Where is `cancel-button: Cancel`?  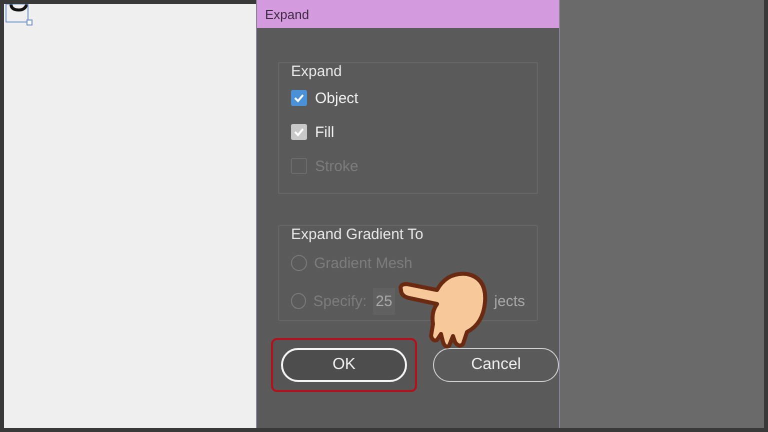
cancel-button: Cancel is located at coordinates (496, 365).